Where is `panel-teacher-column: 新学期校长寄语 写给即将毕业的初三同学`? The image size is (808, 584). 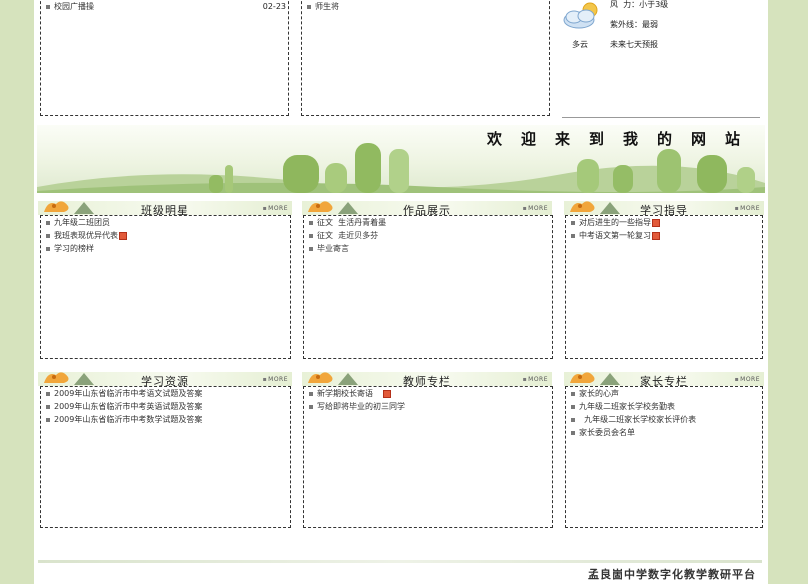 panel-teacher-column: 新学期校长寄语 写给即将毕业的初三同学 is located at coordinates (428, 457).